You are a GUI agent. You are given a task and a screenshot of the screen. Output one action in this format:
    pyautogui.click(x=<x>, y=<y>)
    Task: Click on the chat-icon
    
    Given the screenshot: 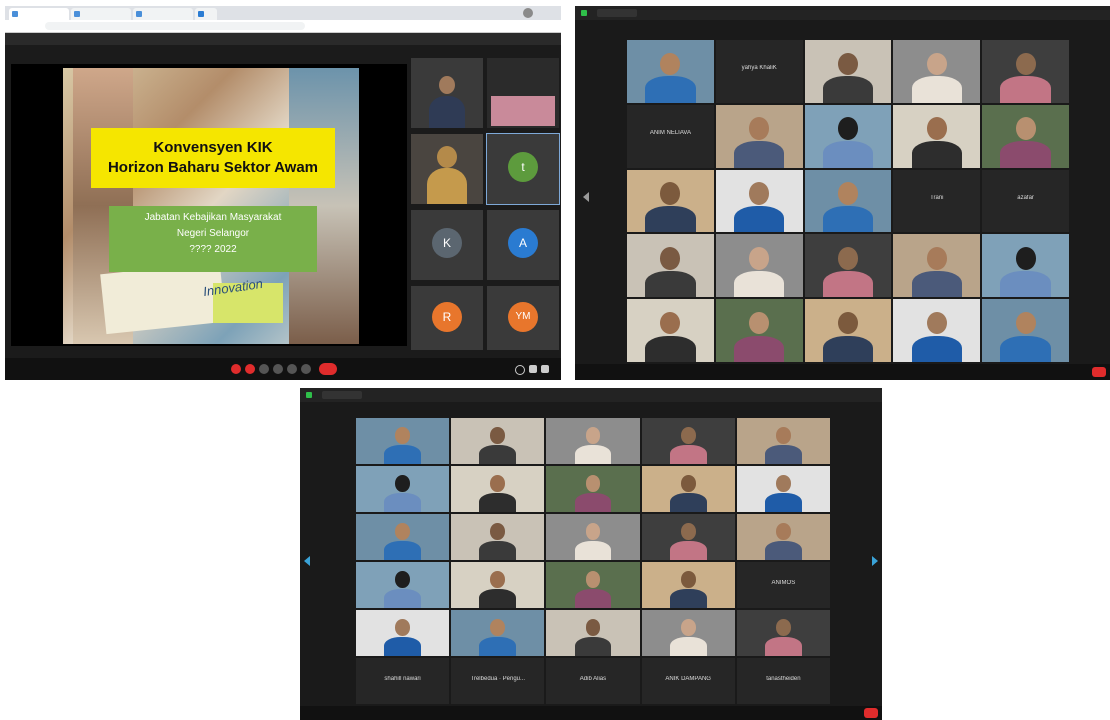 What is the action you would take?
    pyautogui.click(x=545, y=369)
    